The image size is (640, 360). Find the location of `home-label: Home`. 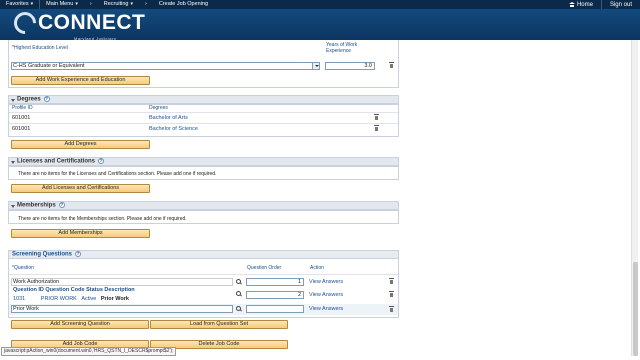

home-label: Home is located at coordinates (584, 4).